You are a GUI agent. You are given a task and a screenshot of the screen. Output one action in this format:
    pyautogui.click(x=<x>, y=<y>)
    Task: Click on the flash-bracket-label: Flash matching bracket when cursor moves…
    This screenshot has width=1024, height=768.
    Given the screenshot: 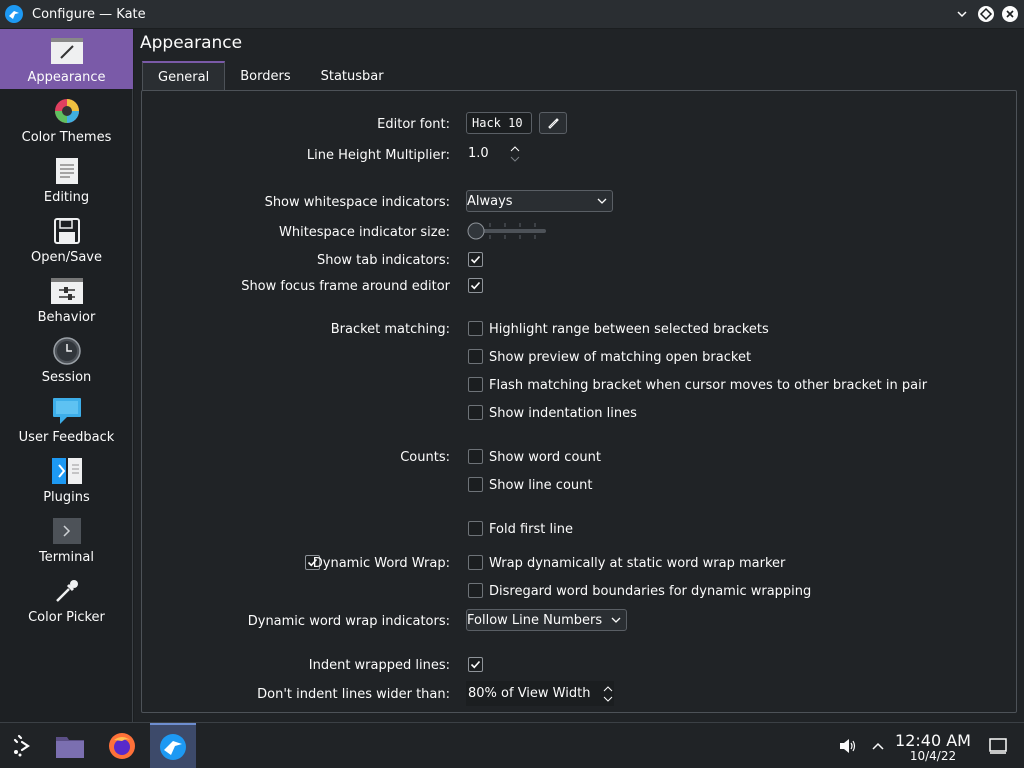 What is the action you would take?
    pyautogui.click(x=708, y=385)
    